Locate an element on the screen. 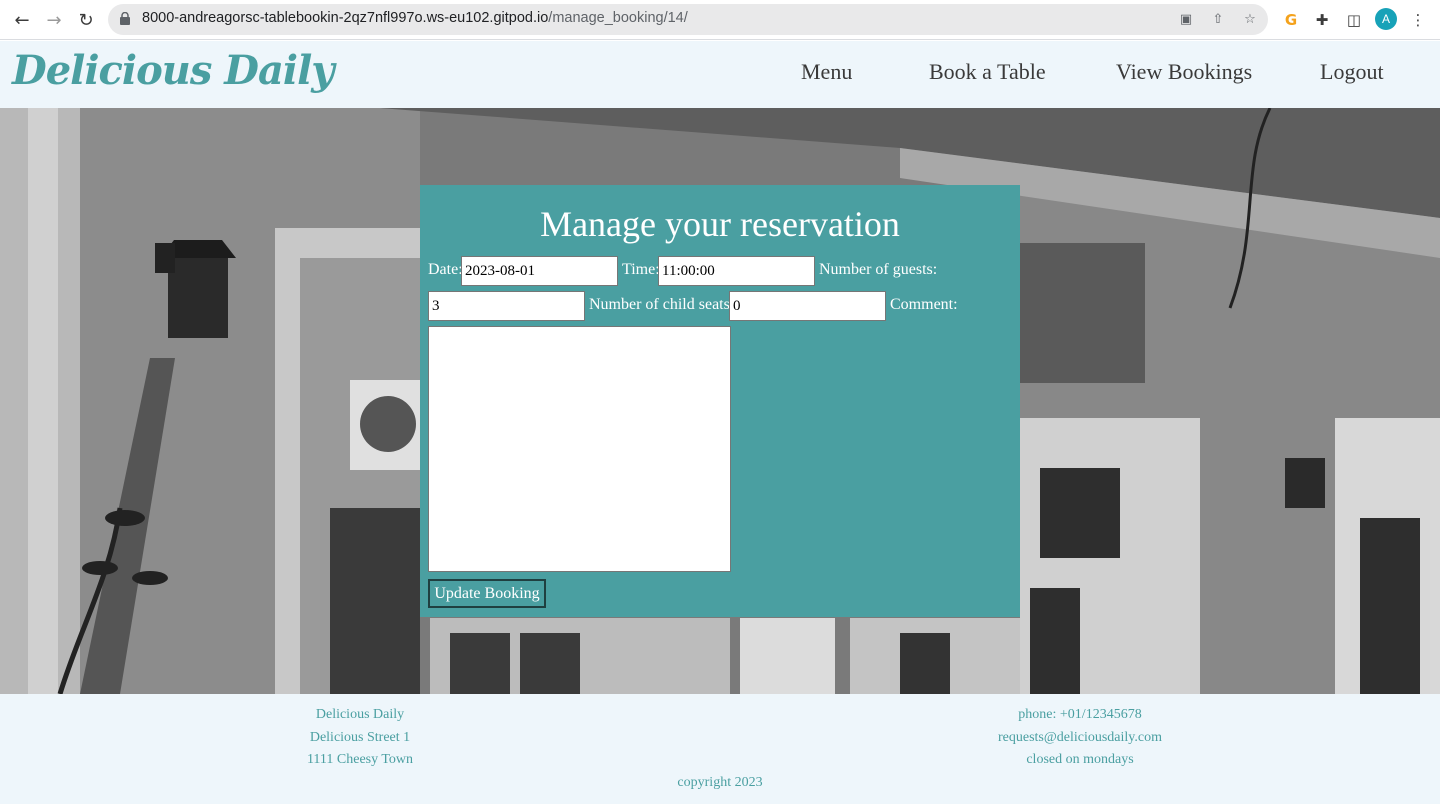  footer-hours: closed on mondays is located at coordinates (1080, 759).